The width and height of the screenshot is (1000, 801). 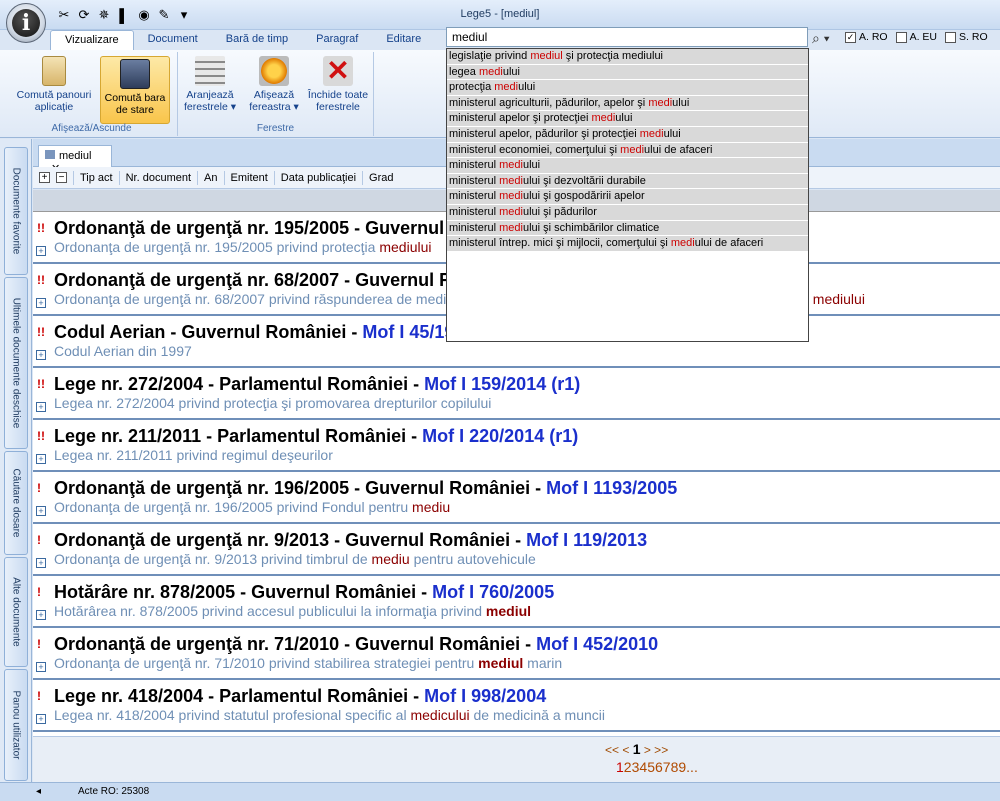 I want to click on button-label: Aranjează ferestrele ▾, so click(x=210, y=101).